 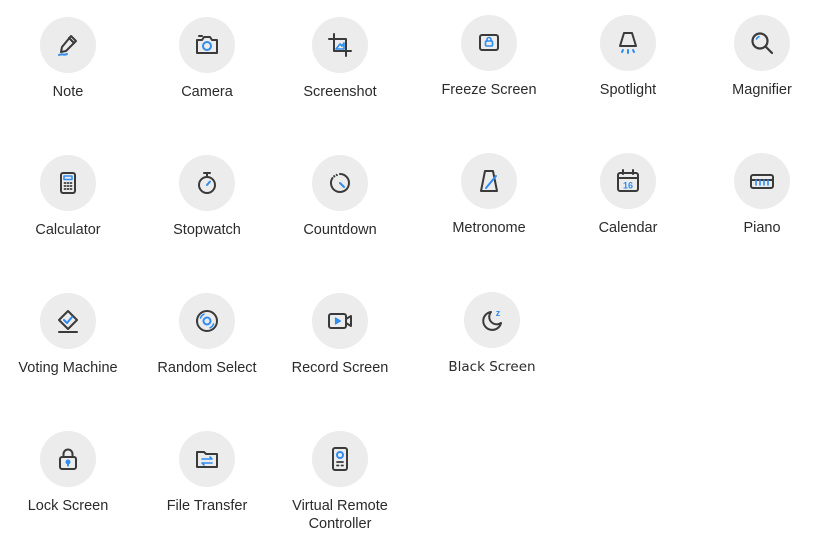 What do you see at coordinates (68, 459) in the screenshot?
I see `lock-icon` at bounding box center [68, 459].